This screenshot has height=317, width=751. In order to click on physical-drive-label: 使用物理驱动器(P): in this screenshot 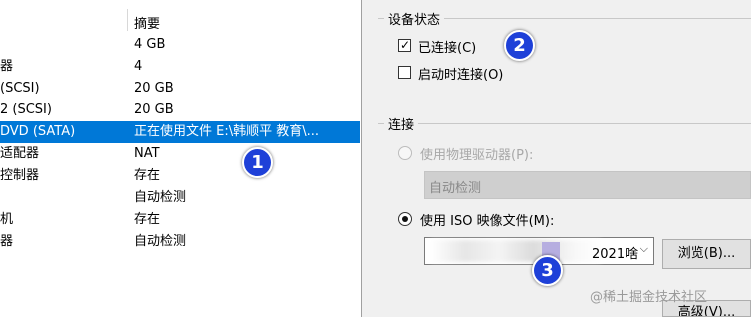, I will do `click(476, 153)`.